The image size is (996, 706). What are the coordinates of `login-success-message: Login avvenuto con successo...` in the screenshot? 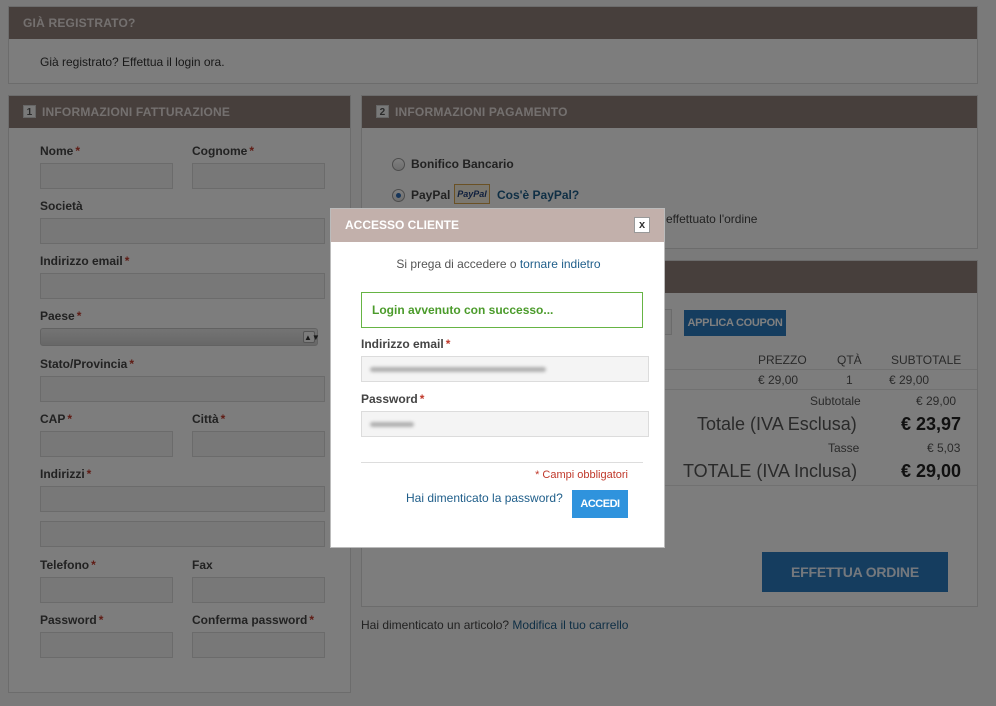 It's located at (502, 310).